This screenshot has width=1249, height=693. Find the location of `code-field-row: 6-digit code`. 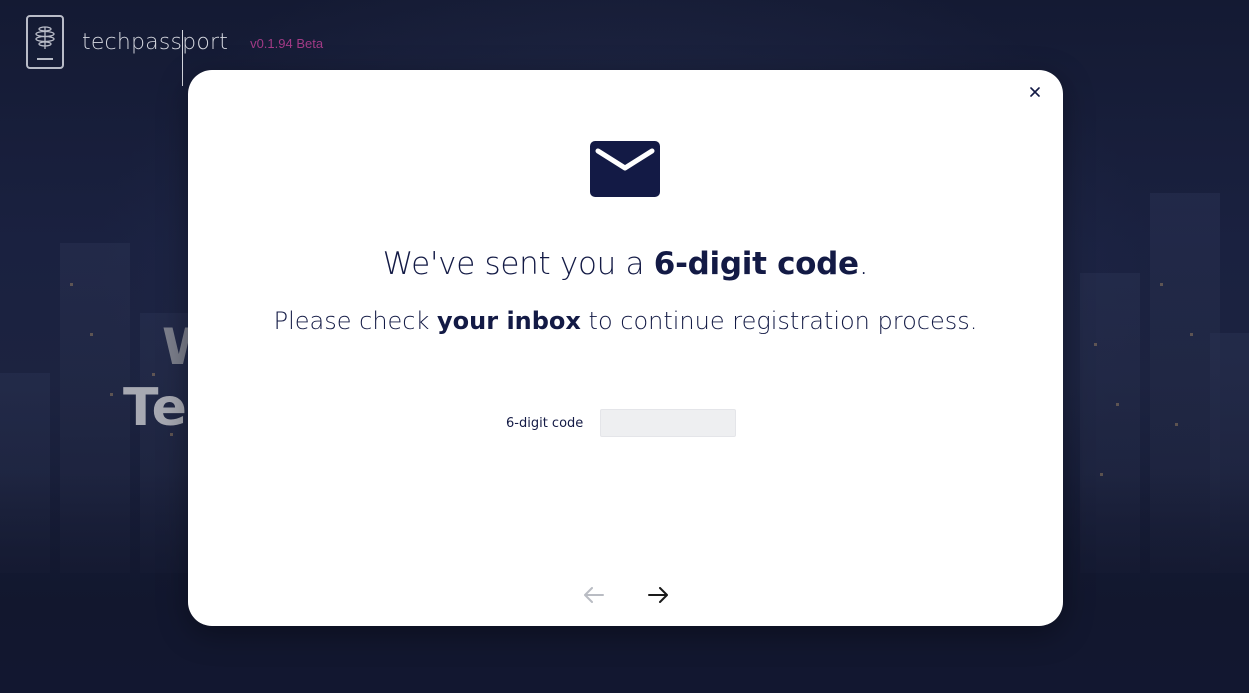

code-field-row: 6-digit code is located at coordinates (621, 423).